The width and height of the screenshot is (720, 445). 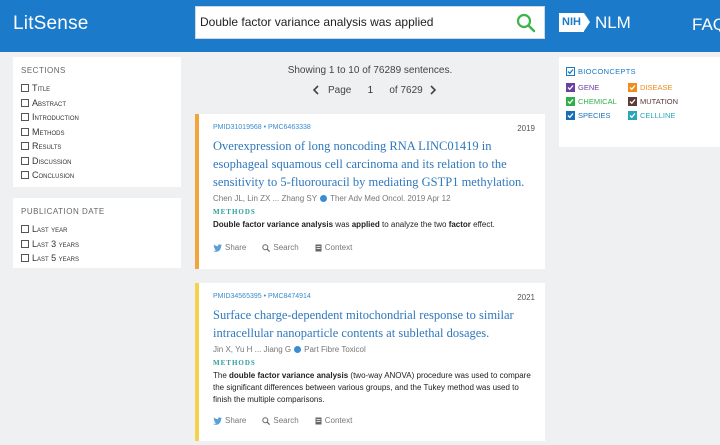 What do you see at coordinates (252, 349) in the screenshot?
I see `result-authors: Jin X, Yu H ... Jiang G` at bounding box center [252, 349].